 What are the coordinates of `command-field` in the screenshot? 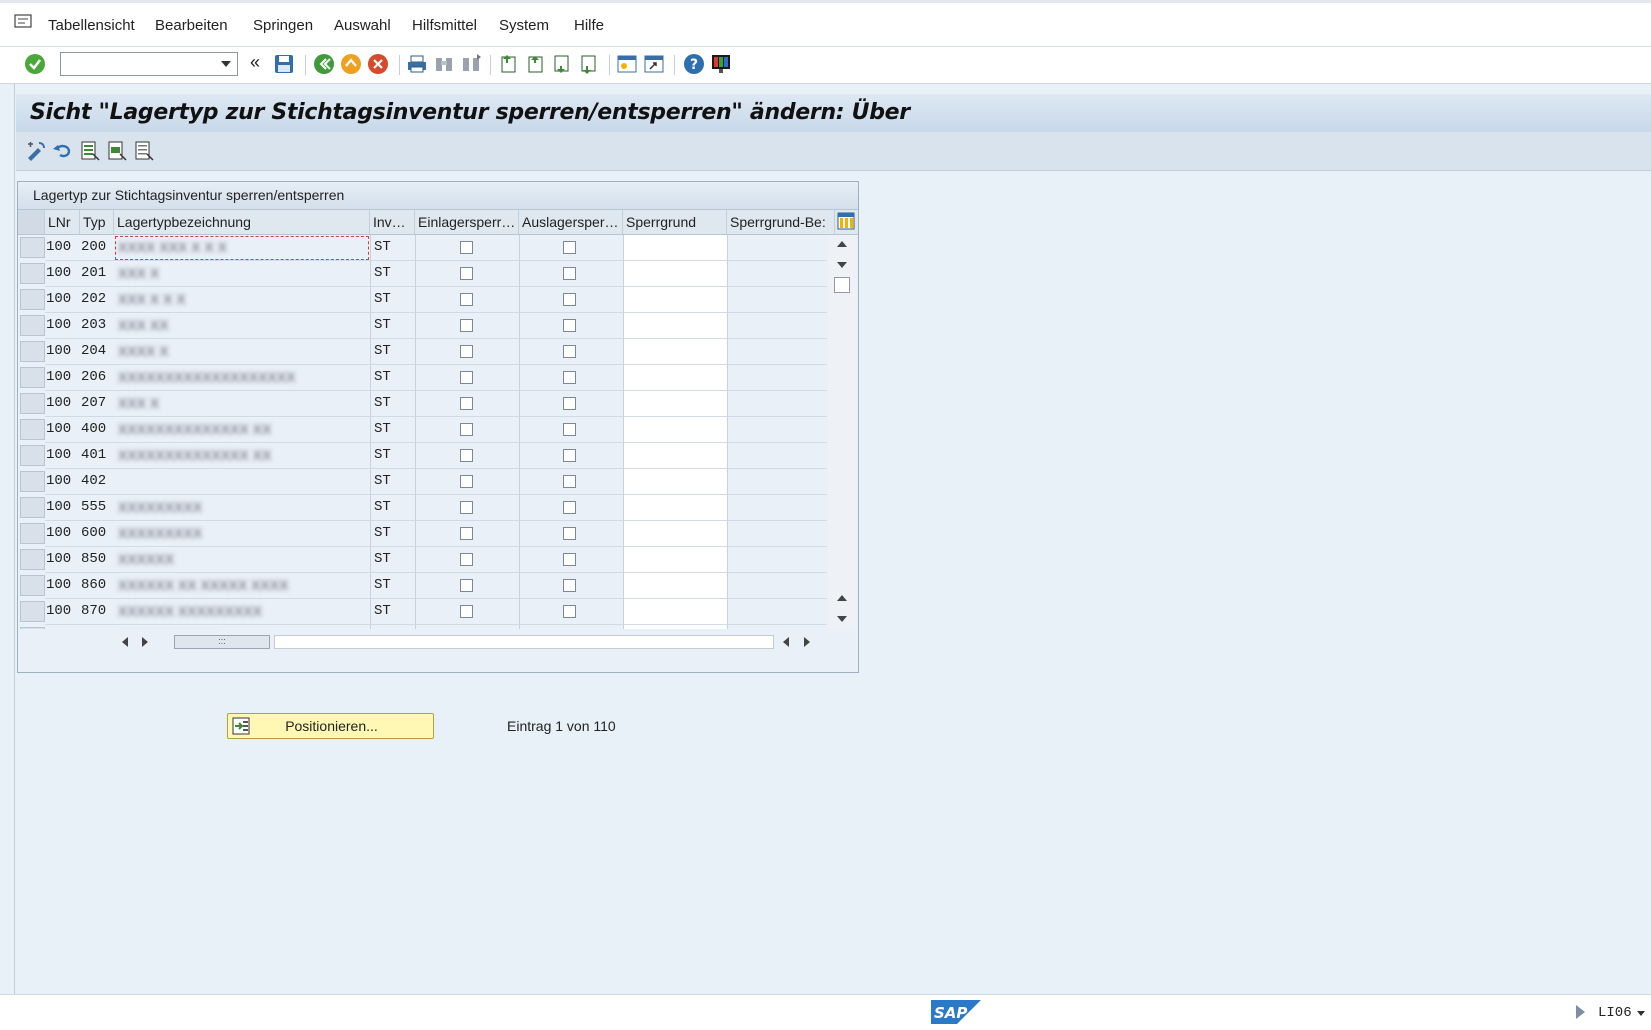 It's located at (149, 64).